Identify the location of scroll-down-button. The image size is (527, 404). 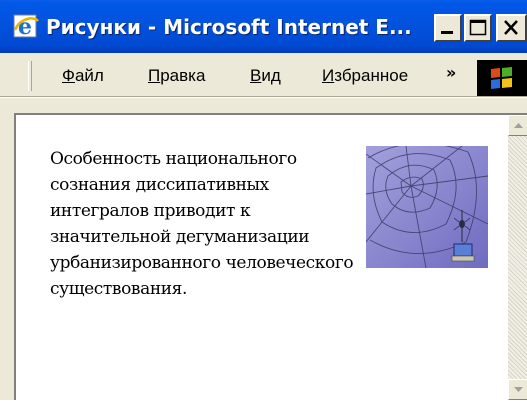
(517, 389).